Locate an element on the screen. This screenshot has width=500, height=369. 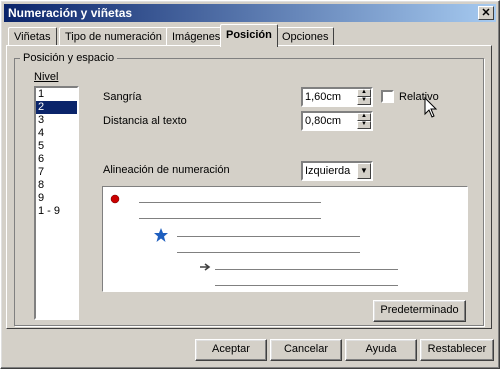
group-label: Posición y espacio is located at coordinates (69, 58).